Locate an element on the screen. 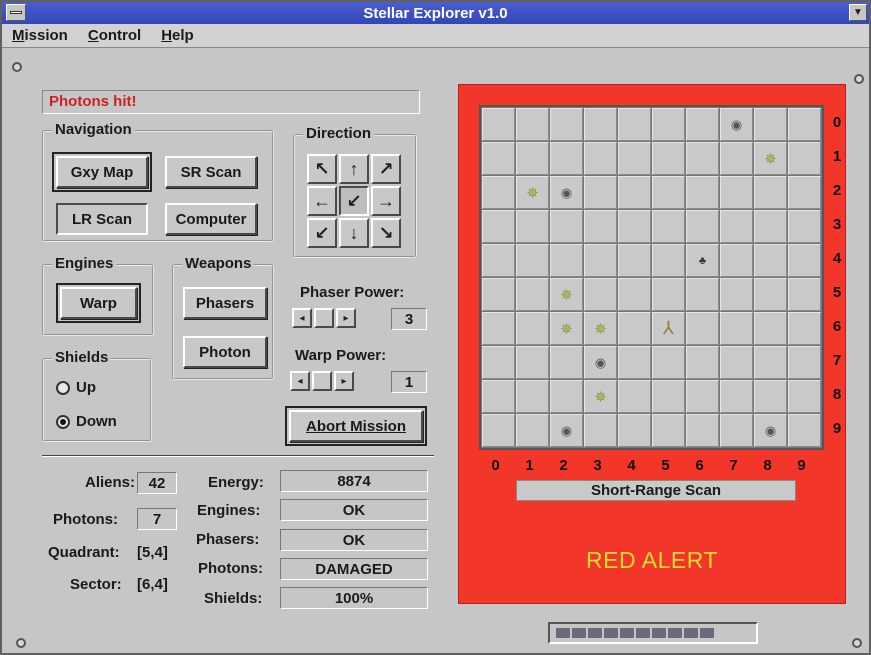 The width and height of the screenshot is (871, 655). computer-button: Computer is located at coordinates (211, 219).